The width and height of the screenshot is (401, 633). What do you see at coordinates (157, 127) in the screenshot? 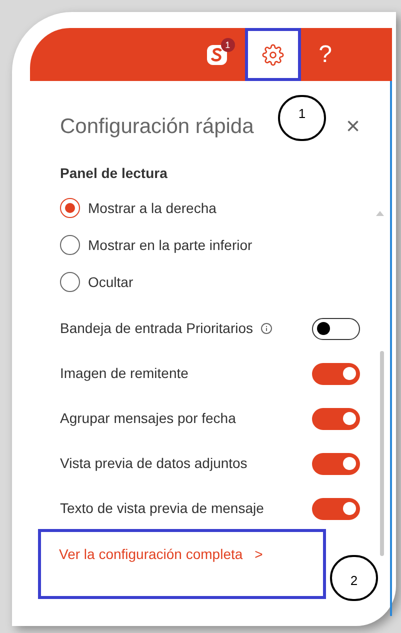
I see `panel-title: Configuración rápida` at bounding box center [157, 127].